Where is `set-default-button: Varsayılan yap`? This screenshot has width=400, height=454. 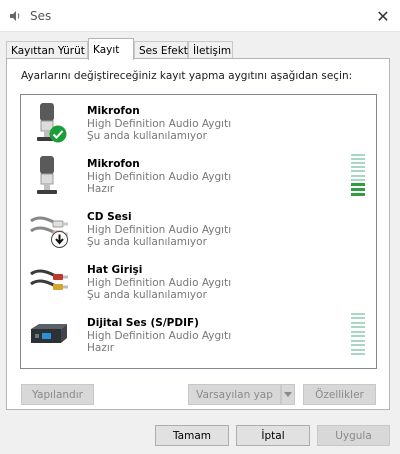 set-default-button: Varsayılan yap is located at coordinates (234, 394).